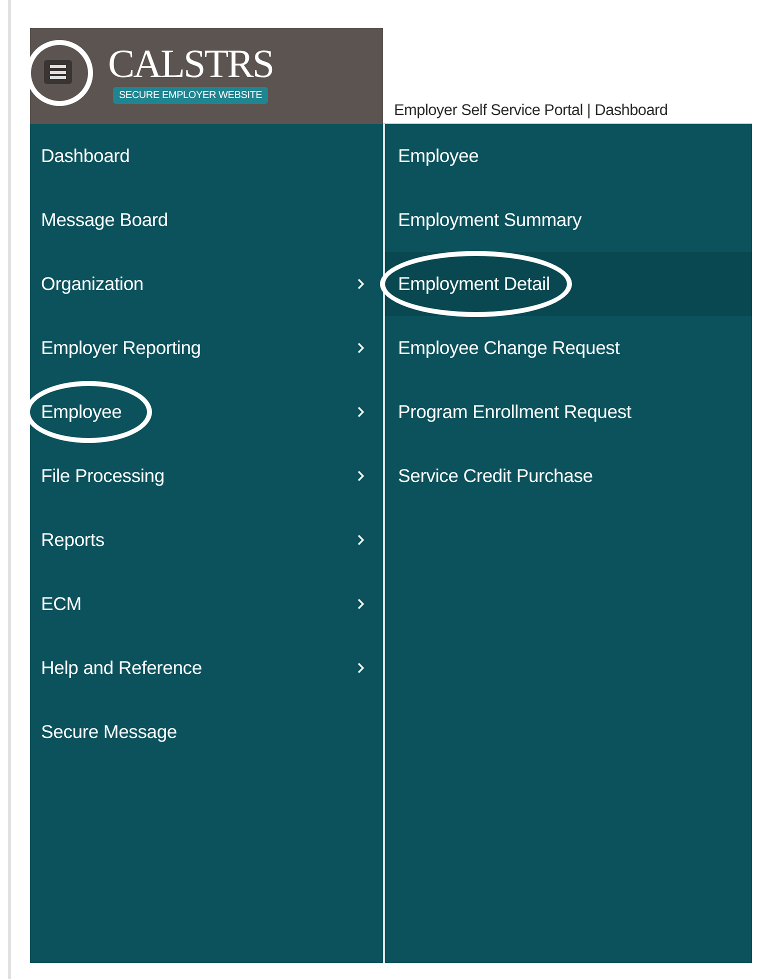 Image resolution: width=759 pixels, height=979 pixels. Describe the element at coordinates (206, 156) in the screenshot. I see `menu-item: Dashboard` at that location.